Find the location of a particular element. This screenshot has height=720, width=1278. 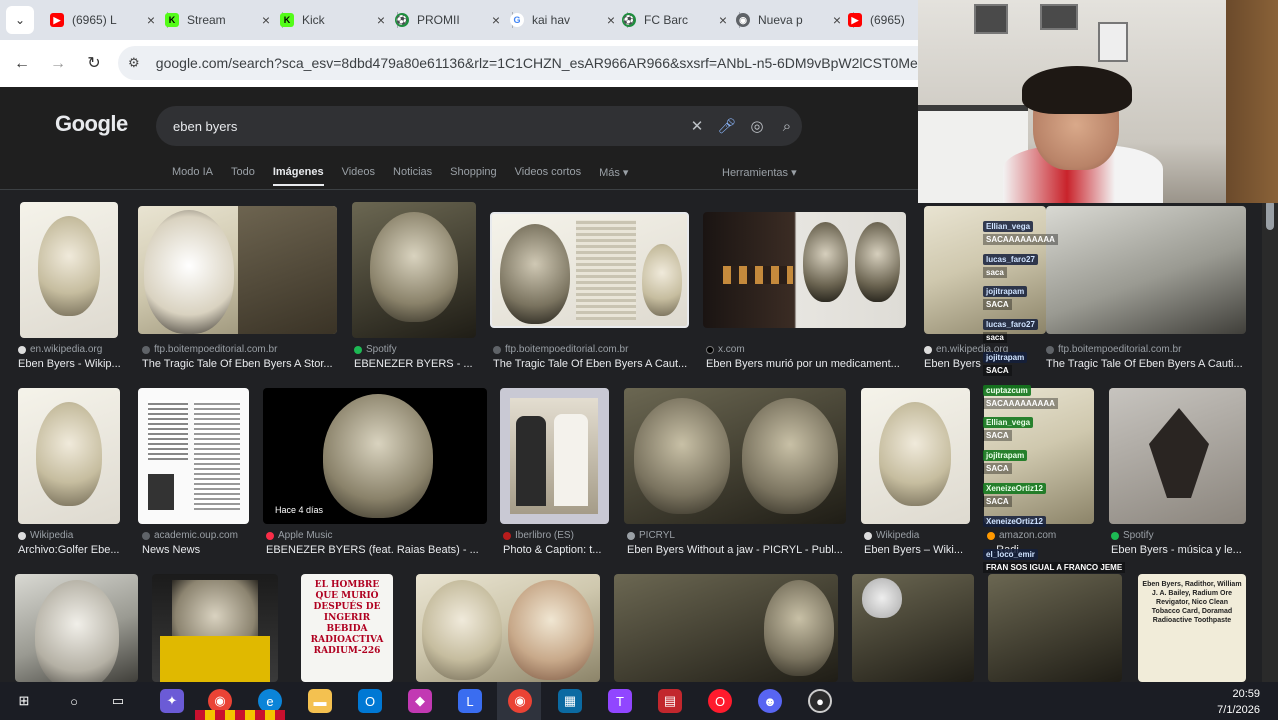

browser-tab: K Kick × is located at coordinates (334, 20).